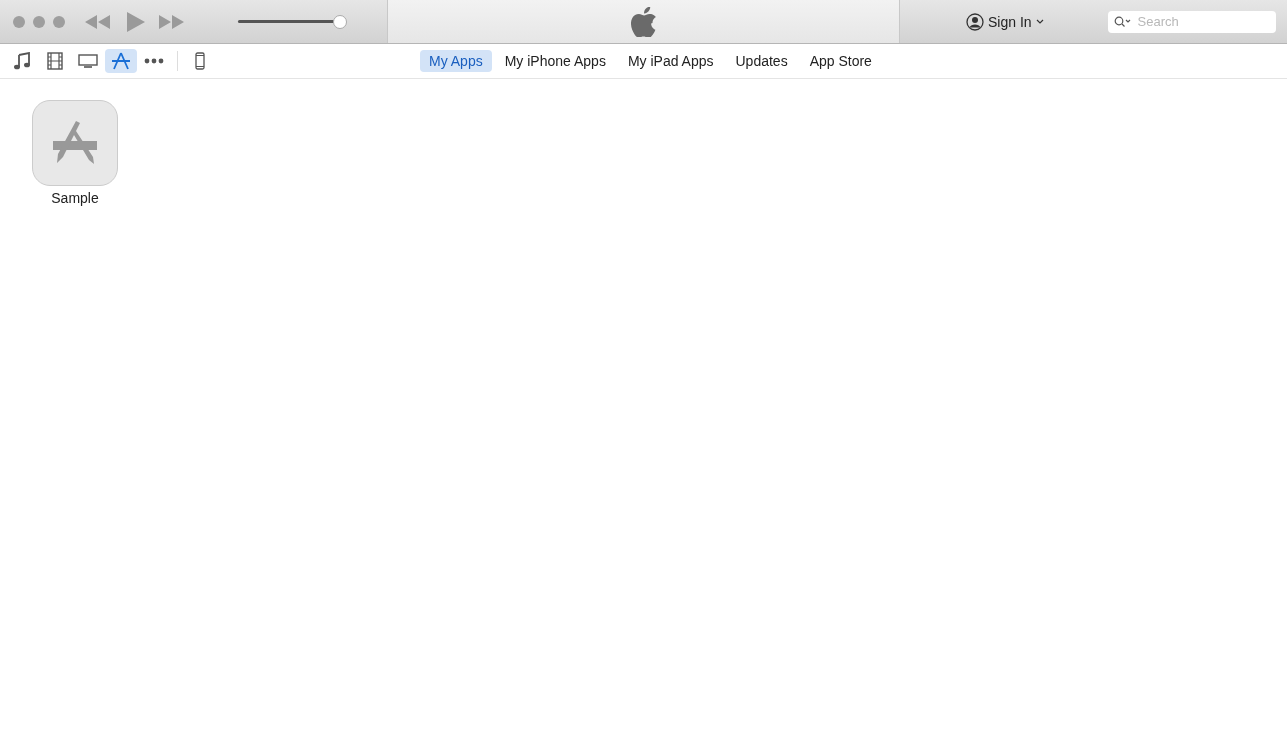 The width and height of the screenshot is (1287, 741). I want to click on search-field: Search, so click(1191, 21).